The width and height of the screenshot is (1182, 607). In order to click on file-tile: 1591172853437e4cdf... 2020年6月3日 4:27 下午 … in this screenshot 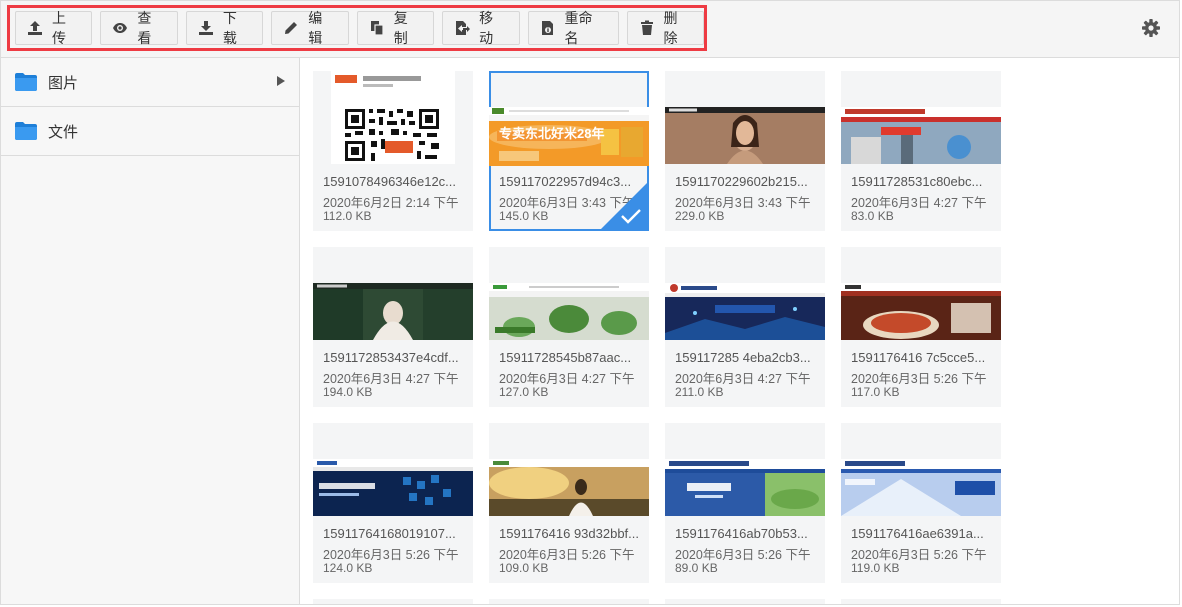, I will do `click(393, 327)`.